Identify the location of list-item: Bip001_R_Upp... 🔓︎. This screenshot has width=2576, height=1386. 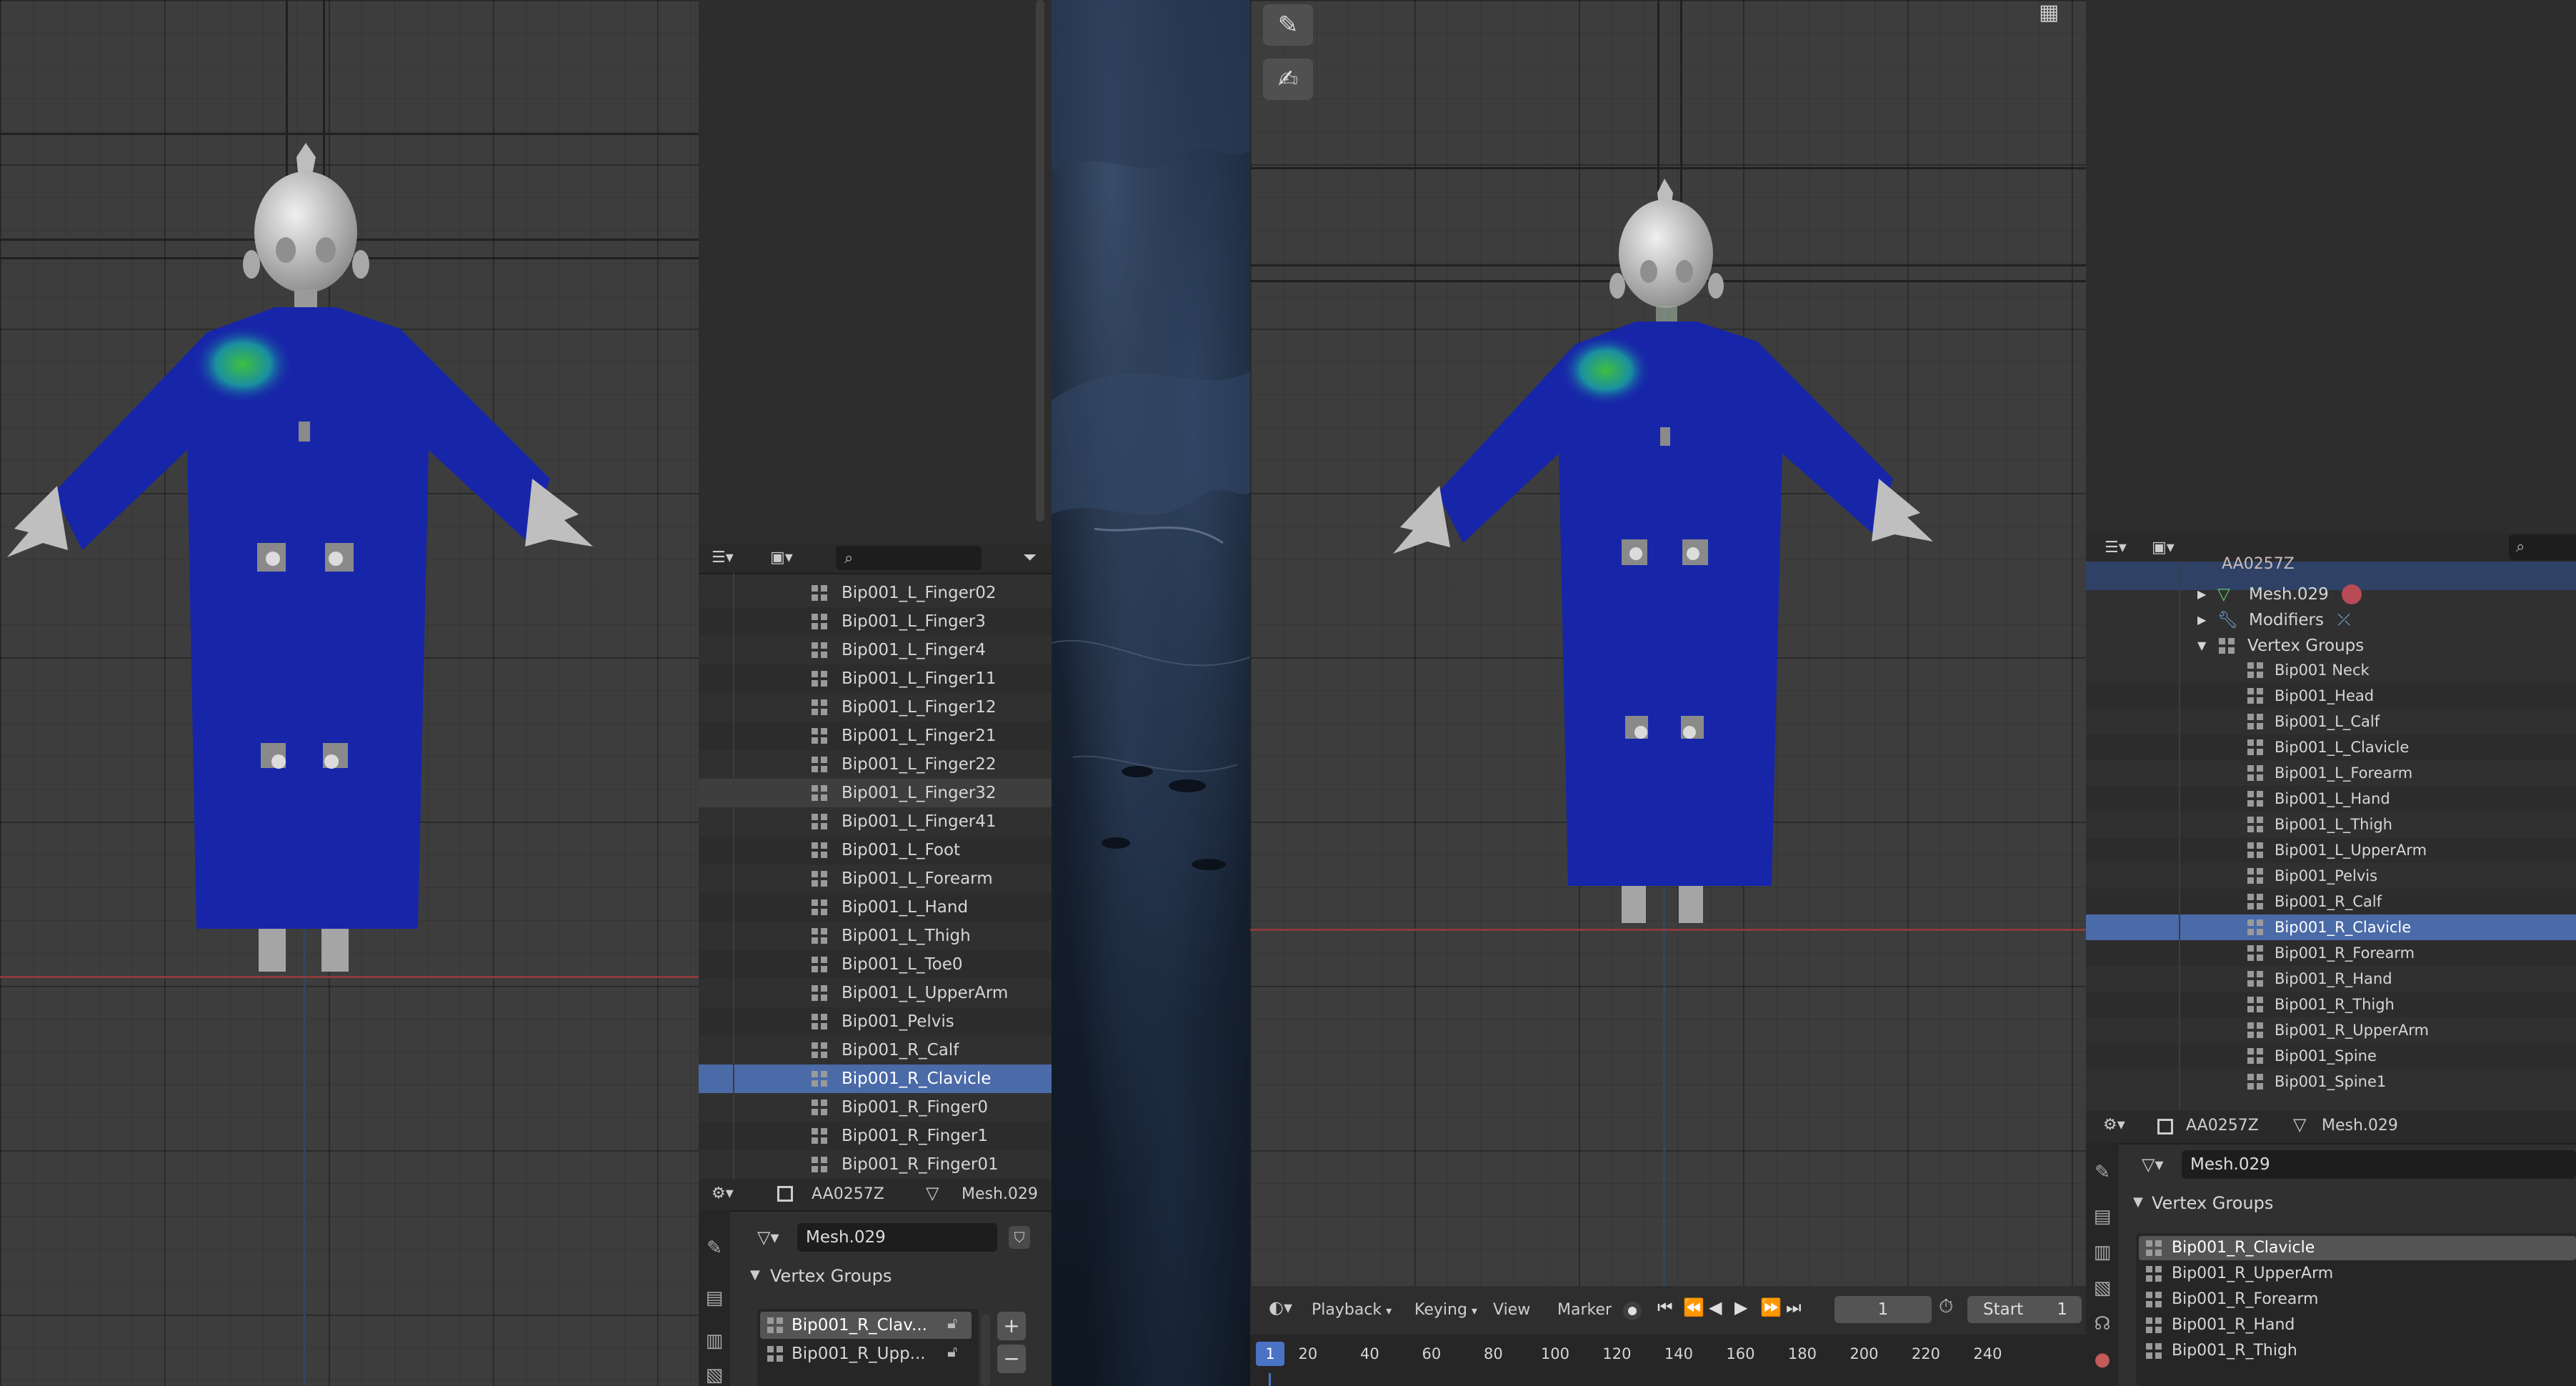
(866, 1353).